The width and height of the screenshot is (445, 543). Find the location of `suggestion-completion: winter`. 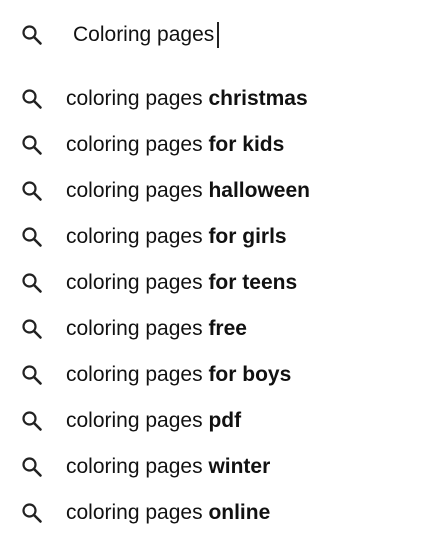

suggestion-completion: winter is located at coordinates (239, 466).